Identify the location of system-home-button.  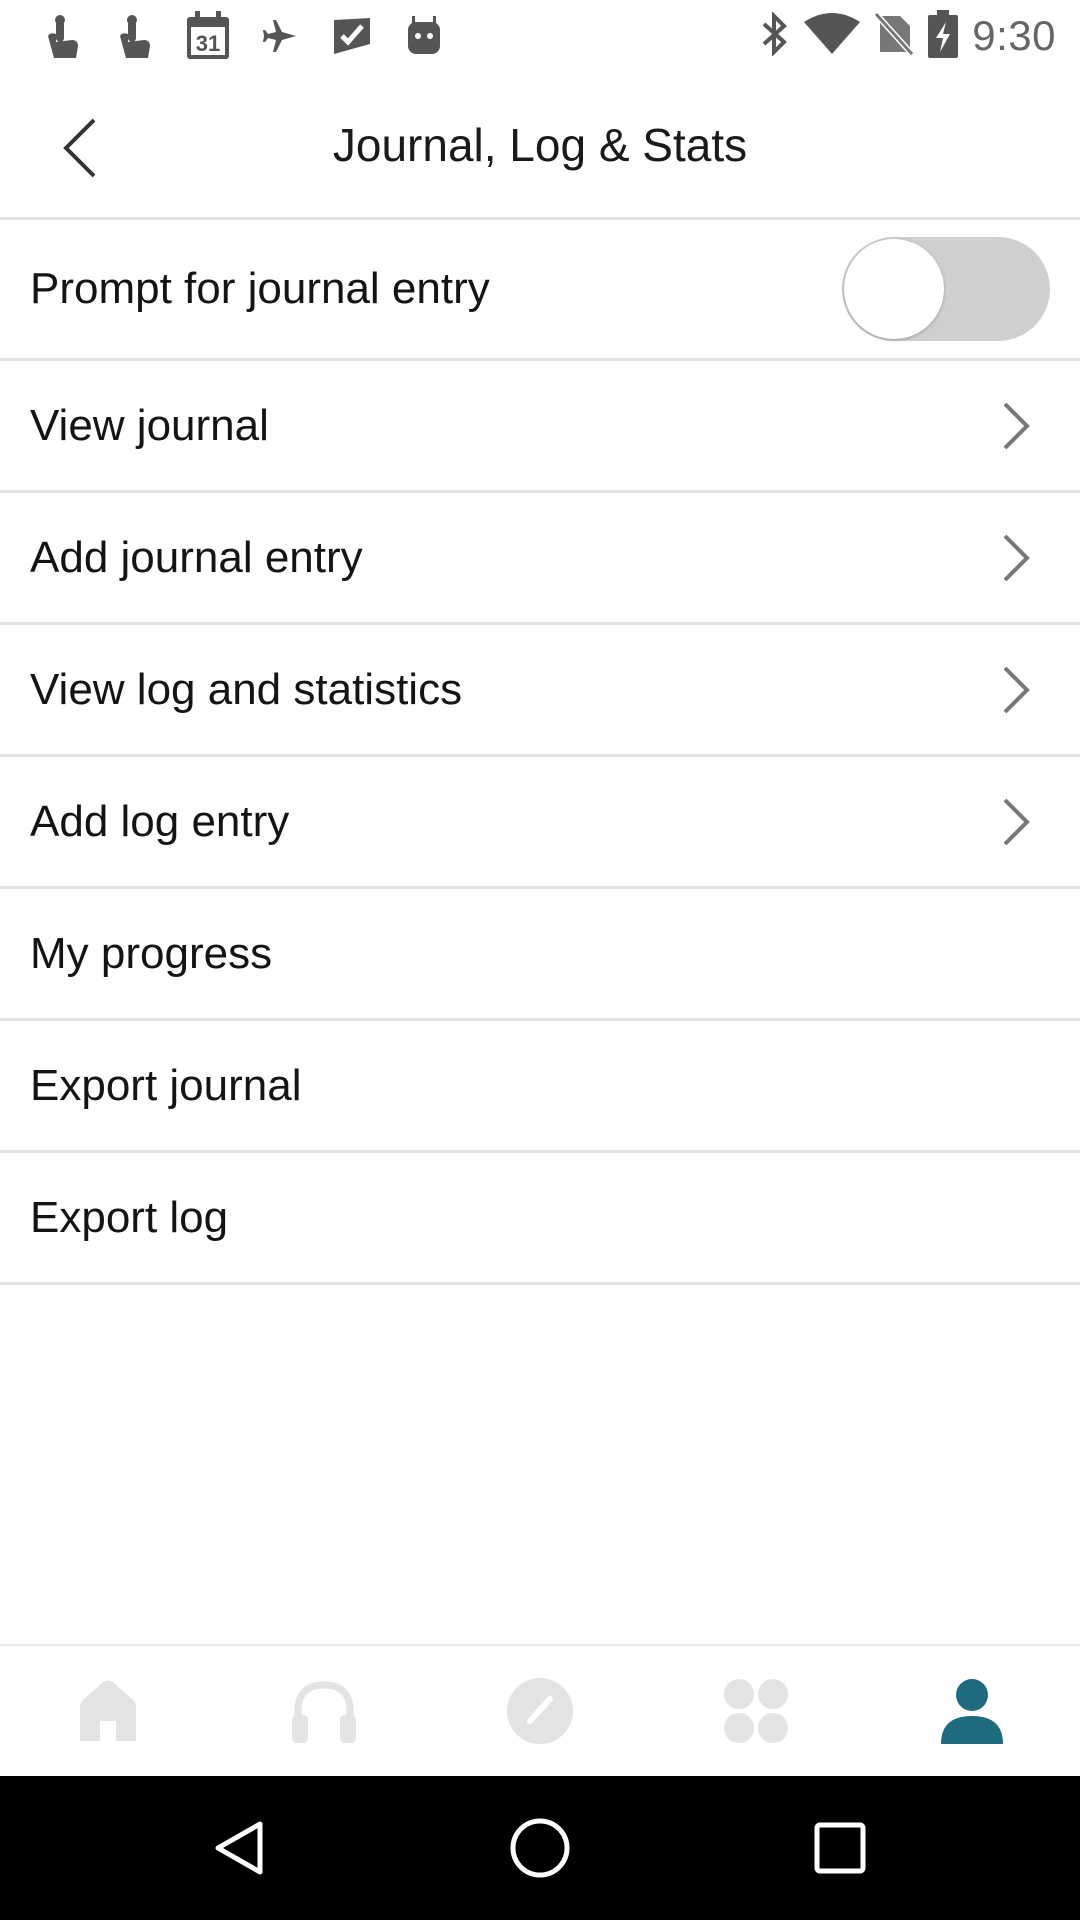
(540, 1848).